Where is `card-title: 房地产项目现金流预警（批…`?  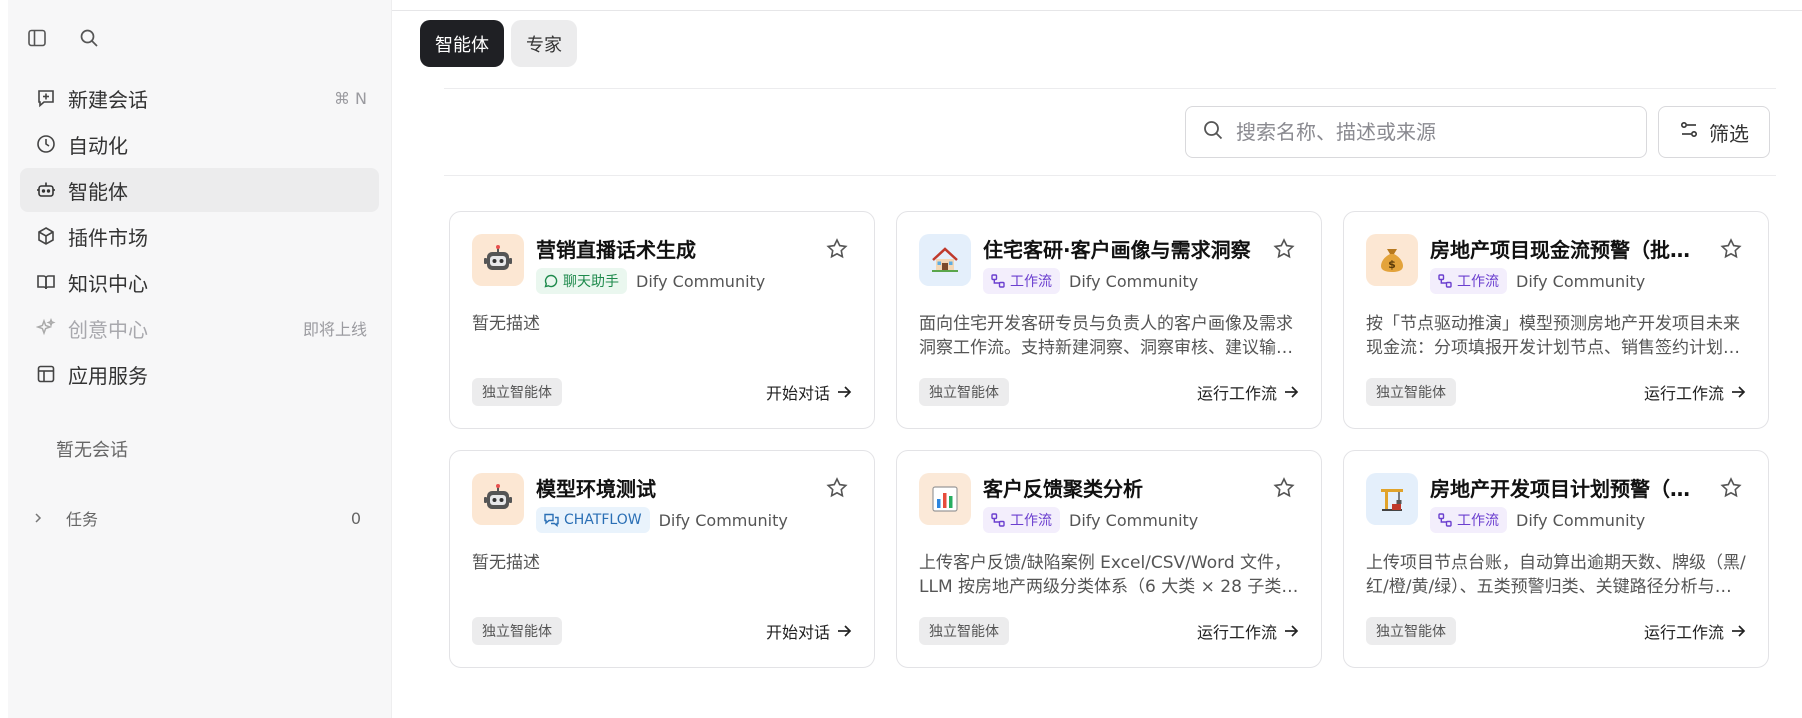
card-title: 房地产项目现金流预警（批… is located at coordinates (1560, 250).